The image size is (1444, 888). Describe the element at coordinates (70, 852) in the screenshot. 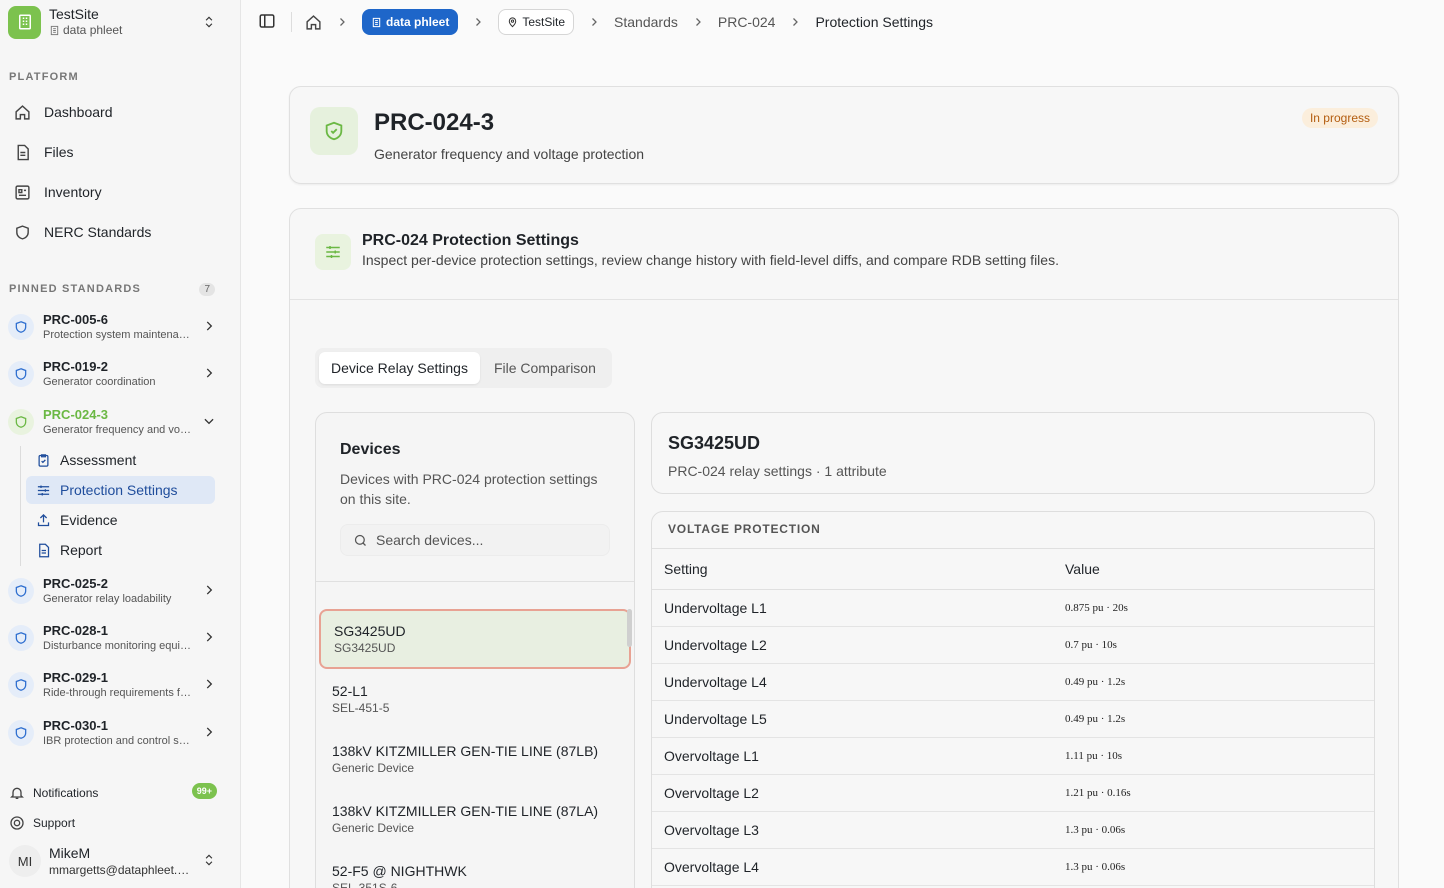

I see `user-name: MikeM` at that location.